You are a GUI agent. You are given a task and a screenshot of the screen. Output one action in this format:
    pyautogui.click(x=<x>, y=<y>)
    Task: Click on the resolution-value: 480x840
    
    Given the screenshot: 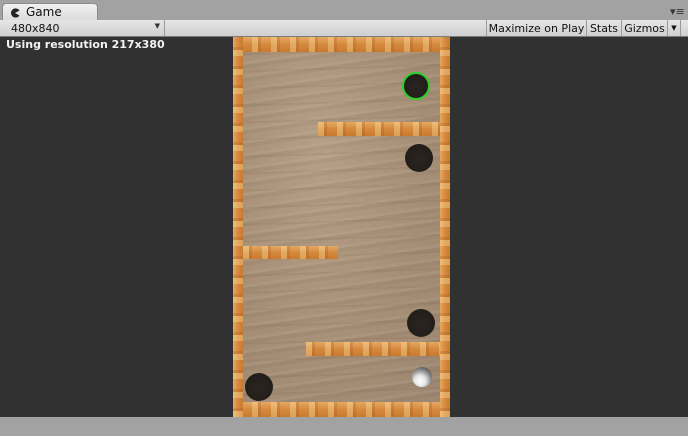 What is the action you would take?
    pyautogui.click(x=35, y=28)
    